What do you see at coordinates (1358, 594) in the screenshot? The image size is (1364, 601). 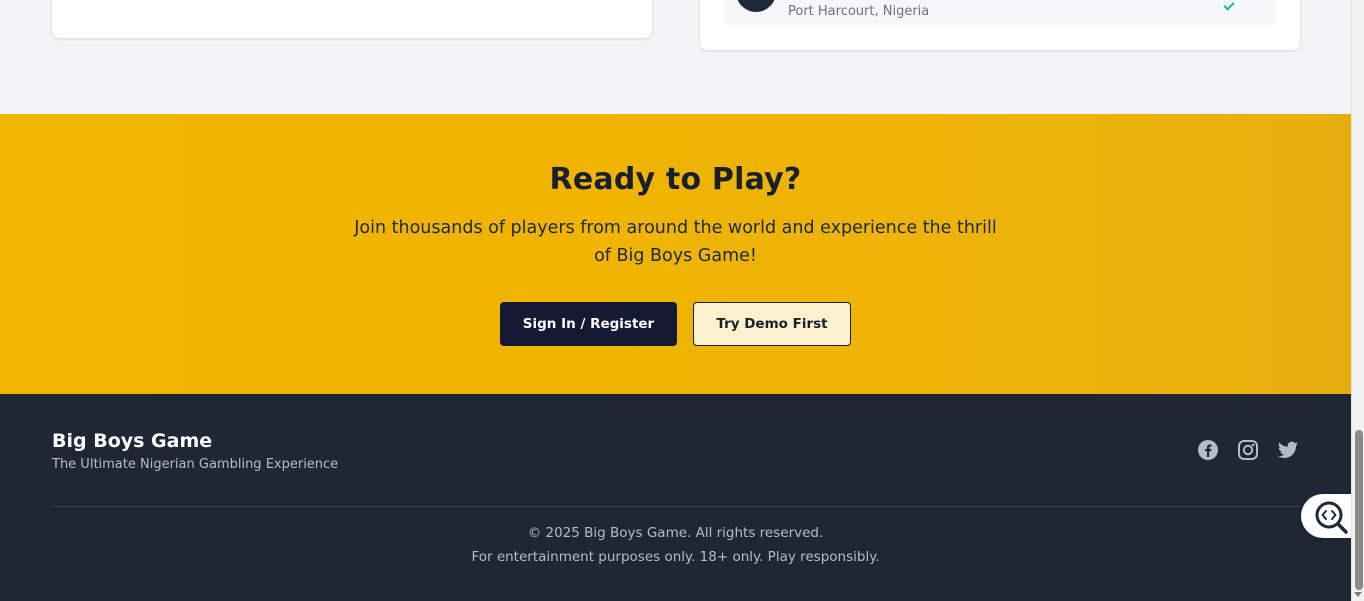 I see `scroll-down-arrow-icon` at bounding box center [1358, 594].